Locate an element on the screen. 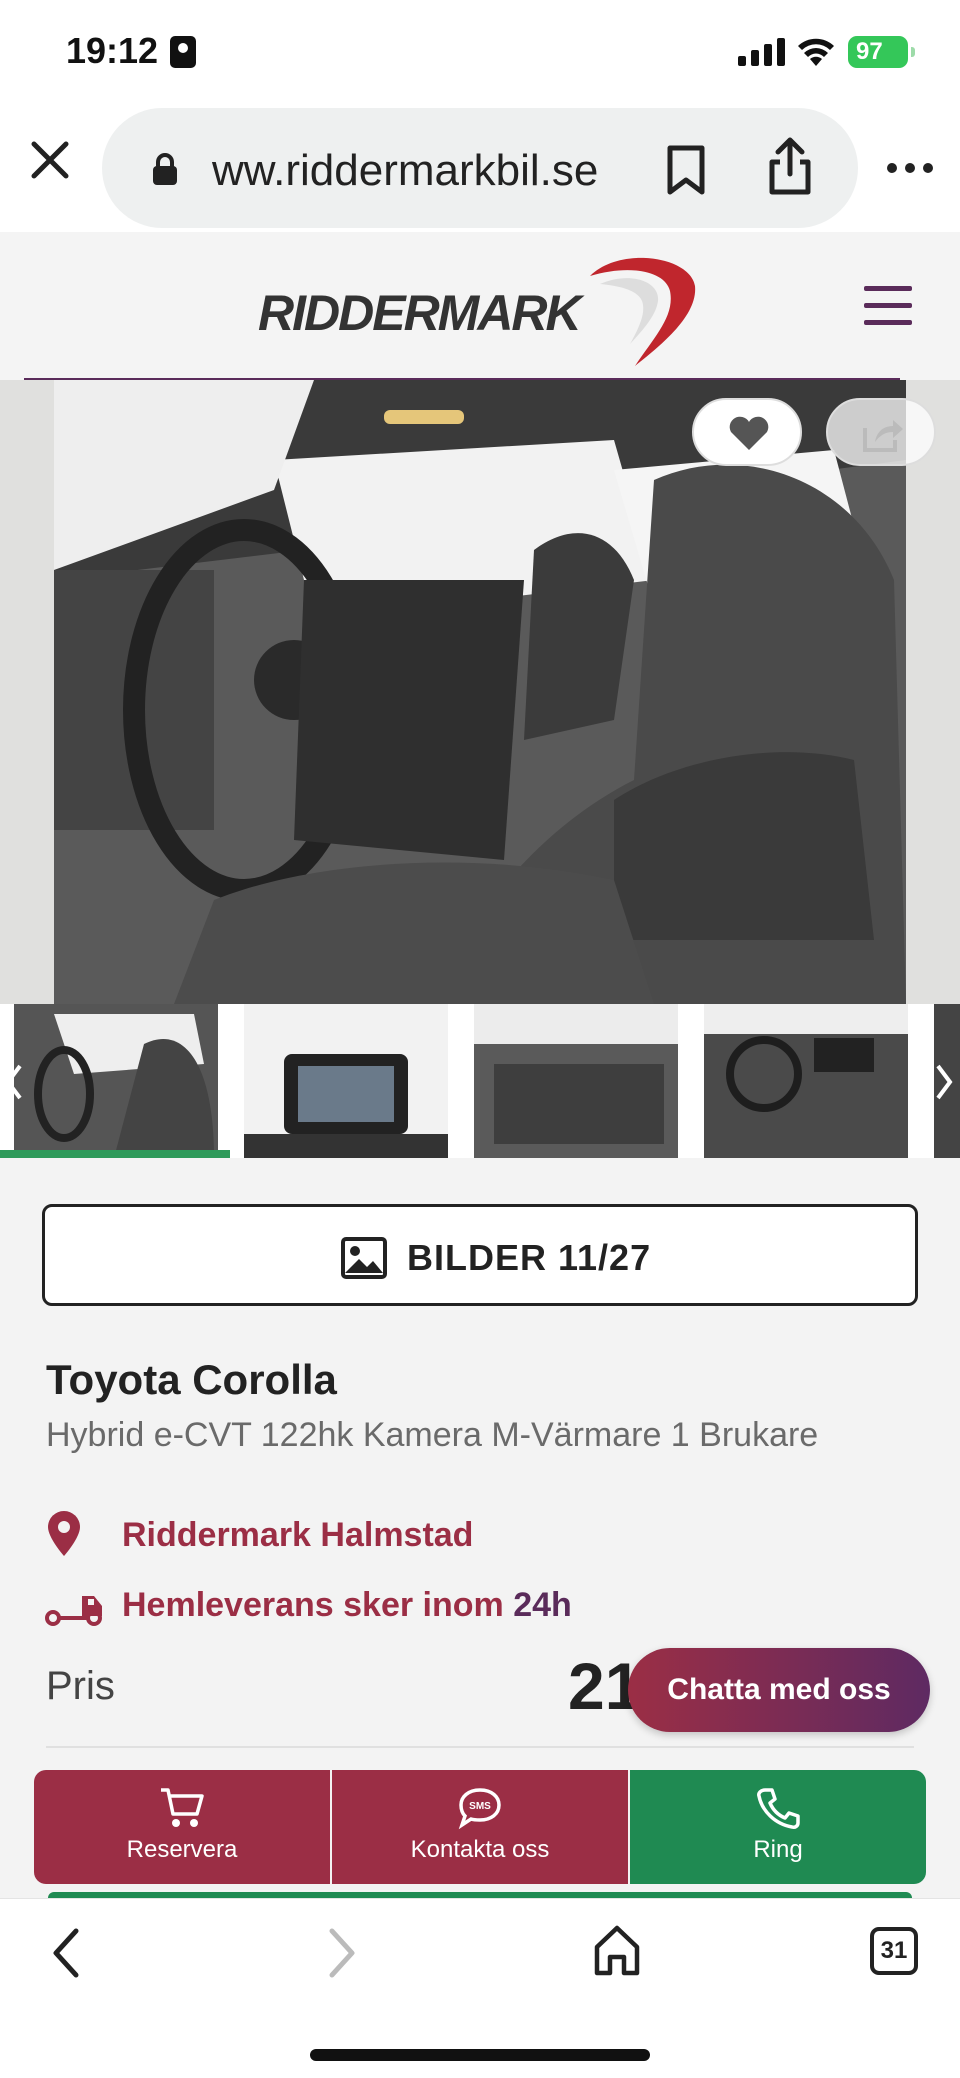 Image resolution: width=960 pixels, height=2078 pixels. more-options-icon is located at coordinates (910, 168).